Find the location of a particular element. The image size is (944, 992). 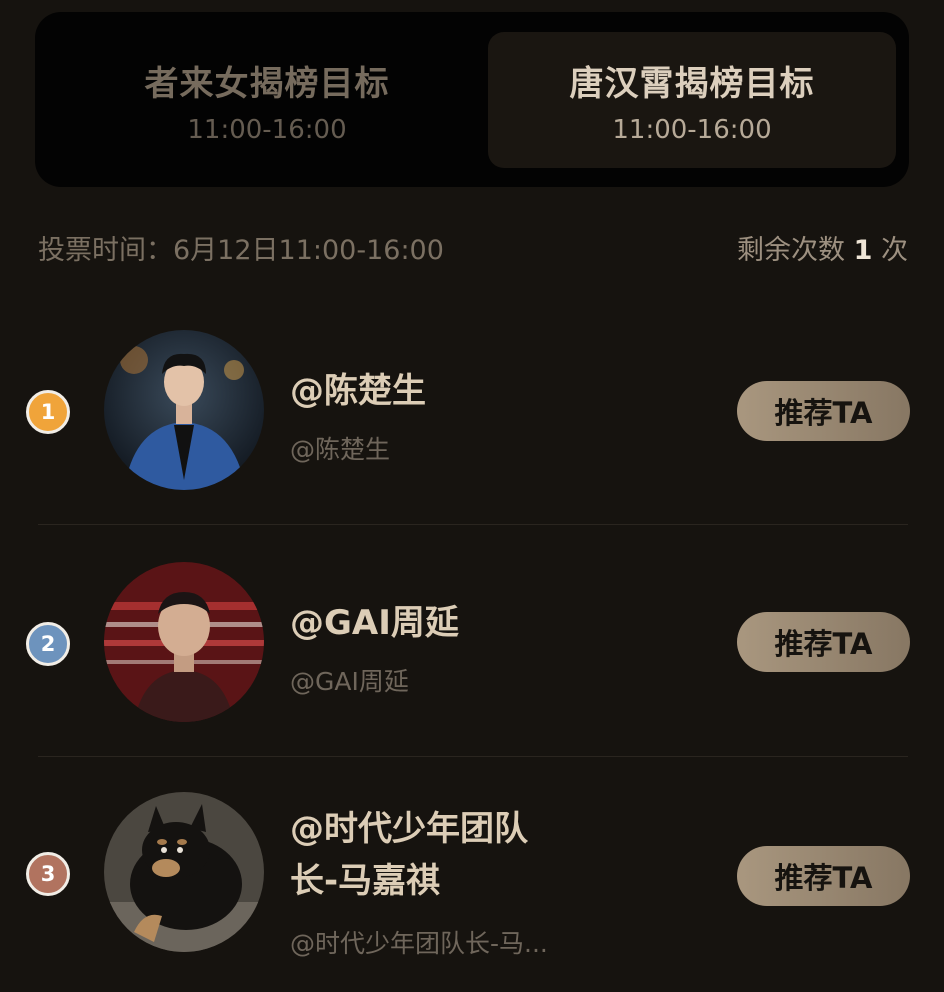

rank-badge: 3 is located at coordinates (48, 874).